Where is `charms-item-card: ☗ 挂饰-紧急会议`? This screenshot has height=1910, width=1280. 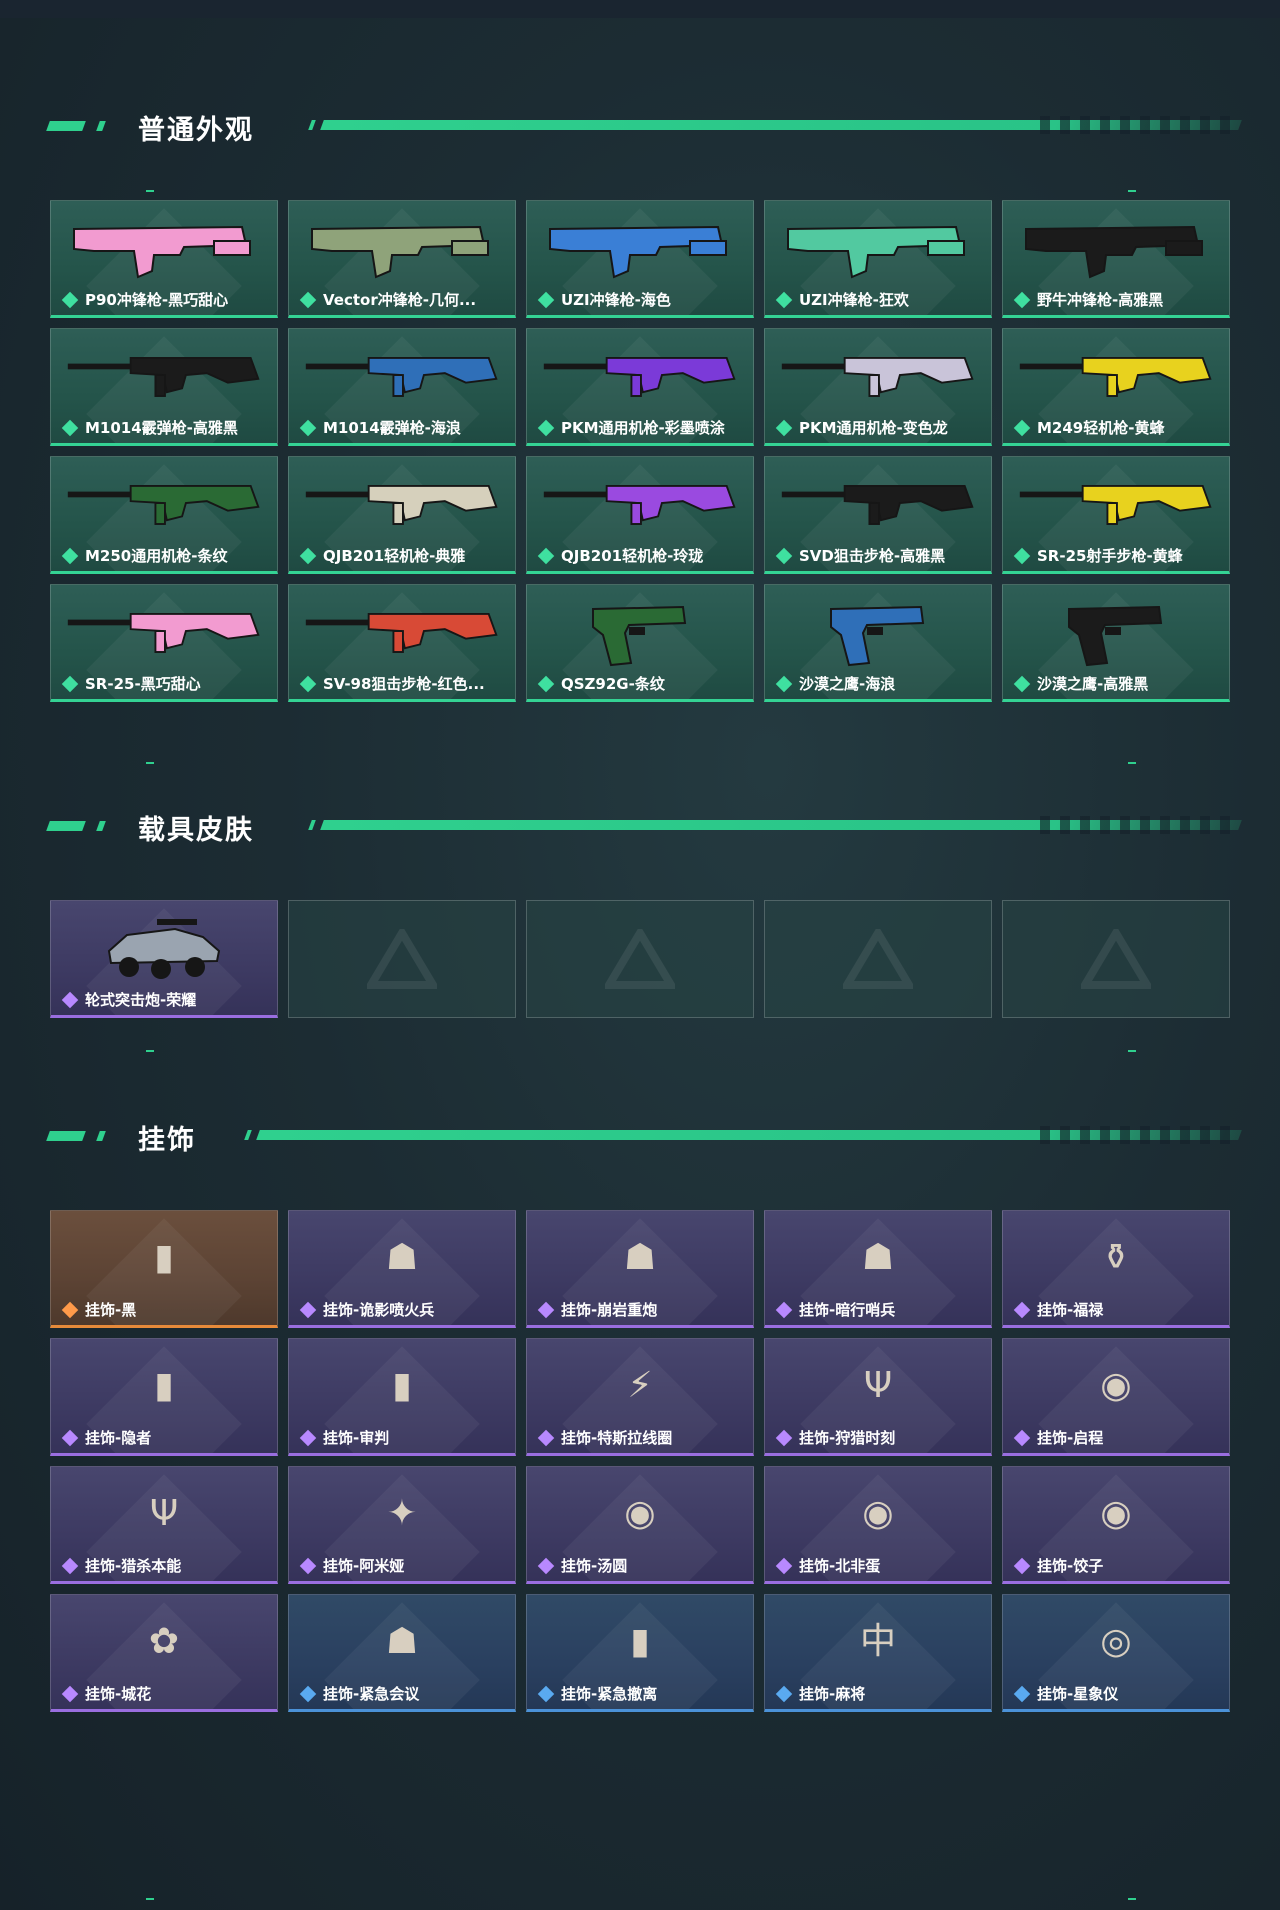
charms-item-card: ☗ 挂饰-紧急会议 is located at coordinates (402, 1653).